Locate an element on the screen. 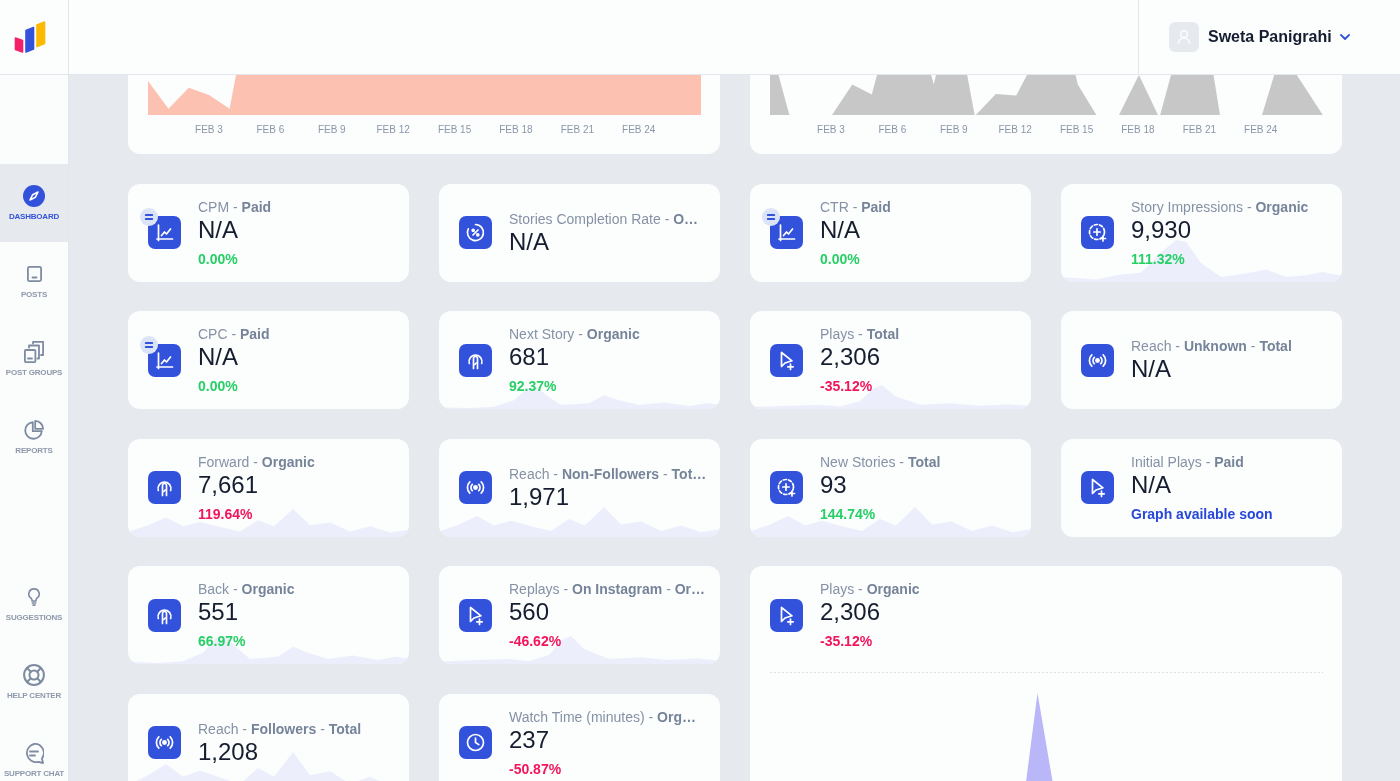  metric-change: -46.62% is located at coordinates (535, 641).